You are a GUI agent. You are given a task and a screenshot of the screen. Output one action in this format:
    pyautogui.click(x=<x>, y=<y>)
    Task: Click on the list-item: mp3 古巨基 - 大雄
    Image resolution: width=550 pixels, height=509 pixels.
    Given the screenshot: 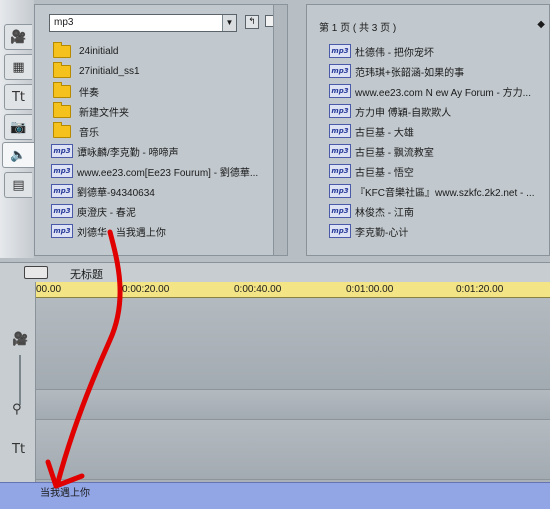 What is the action you would take?
    pyautogui.click(x=371, y=131)
    